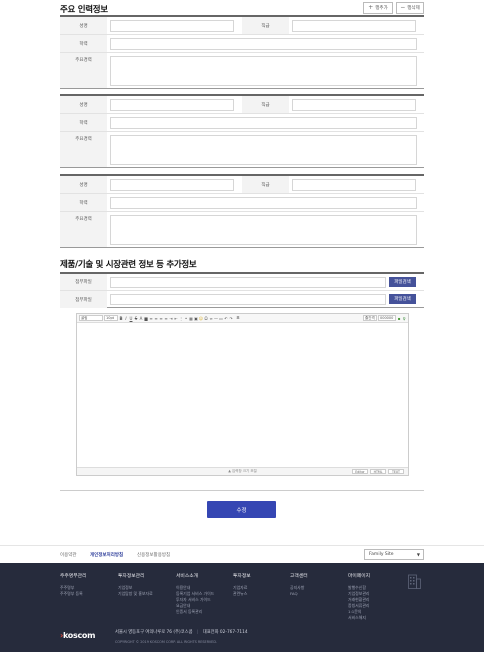 The height and width of the screenshot is (652, 484). Describe the element at coordinates (73, 575) in the screenshot. I see `footer-col-title: 주주명부관리` at that location.